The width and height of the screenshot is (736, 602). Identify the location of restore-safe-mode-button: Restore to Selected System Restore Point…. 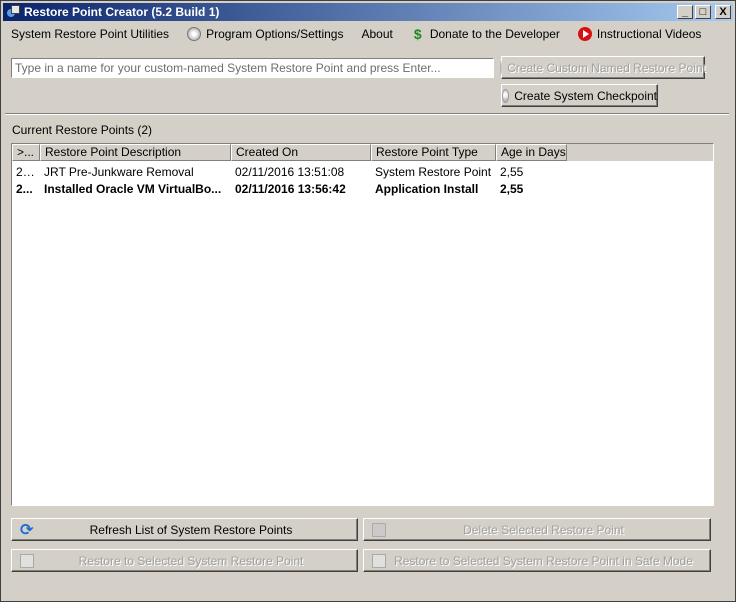
(537, 560).